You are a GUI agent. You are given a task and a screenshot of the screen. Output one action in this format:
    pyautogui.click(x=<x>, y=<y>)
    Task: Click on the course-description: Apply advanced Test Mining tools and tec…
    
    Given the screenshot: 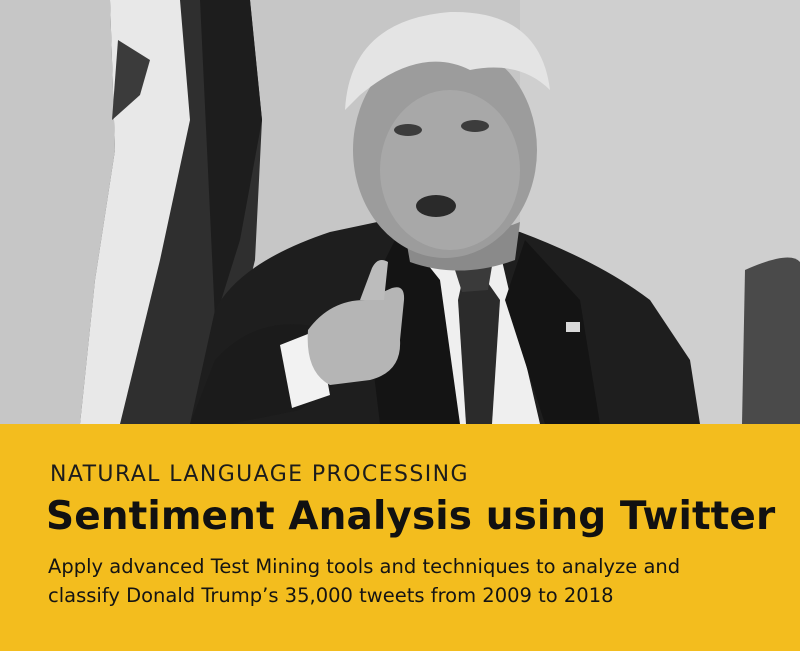 What is the action you would take?
    pyautogui.click(x=413, y=581)
    